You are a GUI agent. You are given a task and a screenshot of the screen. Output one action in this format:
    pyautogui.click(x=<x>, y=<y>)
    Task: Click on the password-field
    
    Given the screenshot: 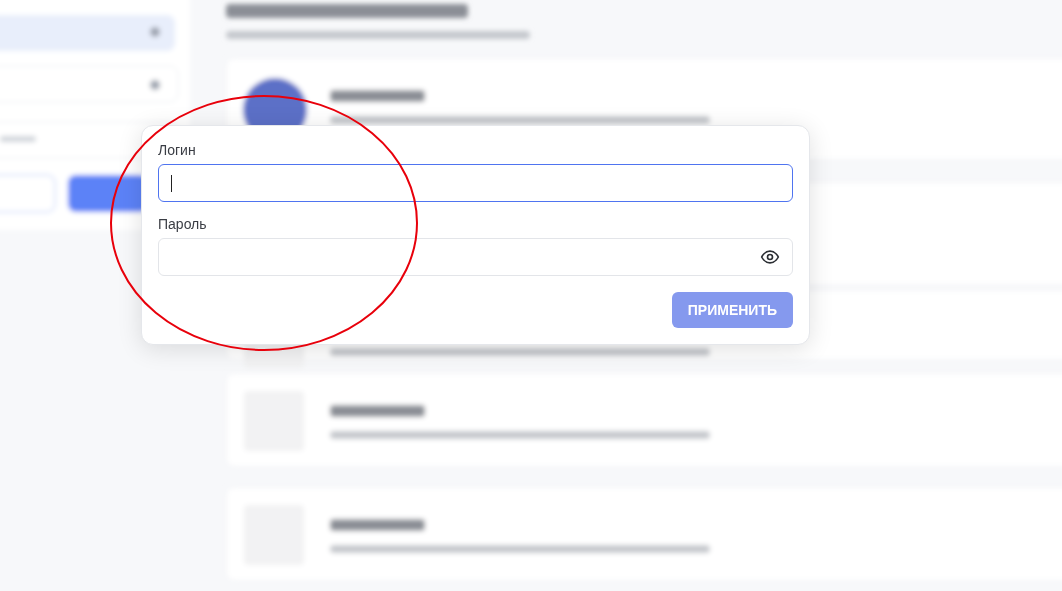 What is the action you would take?
    pyautogui.click(x=475, y=257)
    